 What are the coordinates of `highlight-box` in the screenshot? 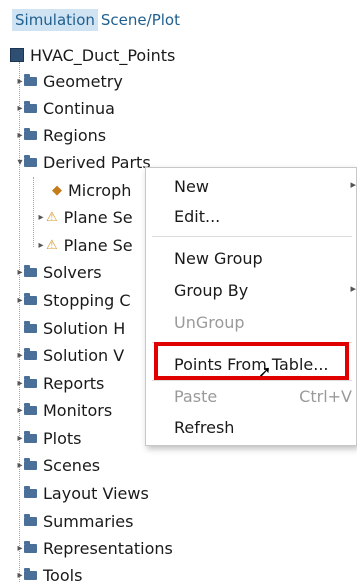 It's located at (251, 361).